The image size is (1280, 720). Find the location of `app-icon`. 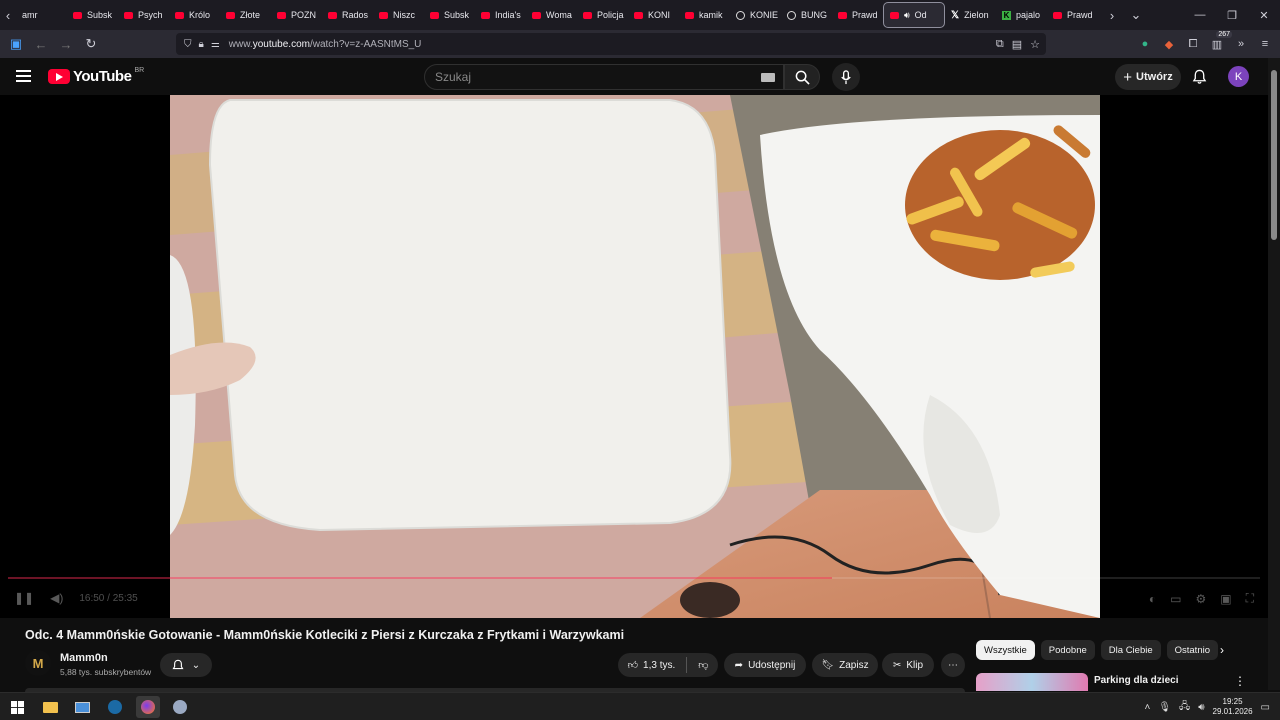

app-icon is located at coordinates (180, 707).